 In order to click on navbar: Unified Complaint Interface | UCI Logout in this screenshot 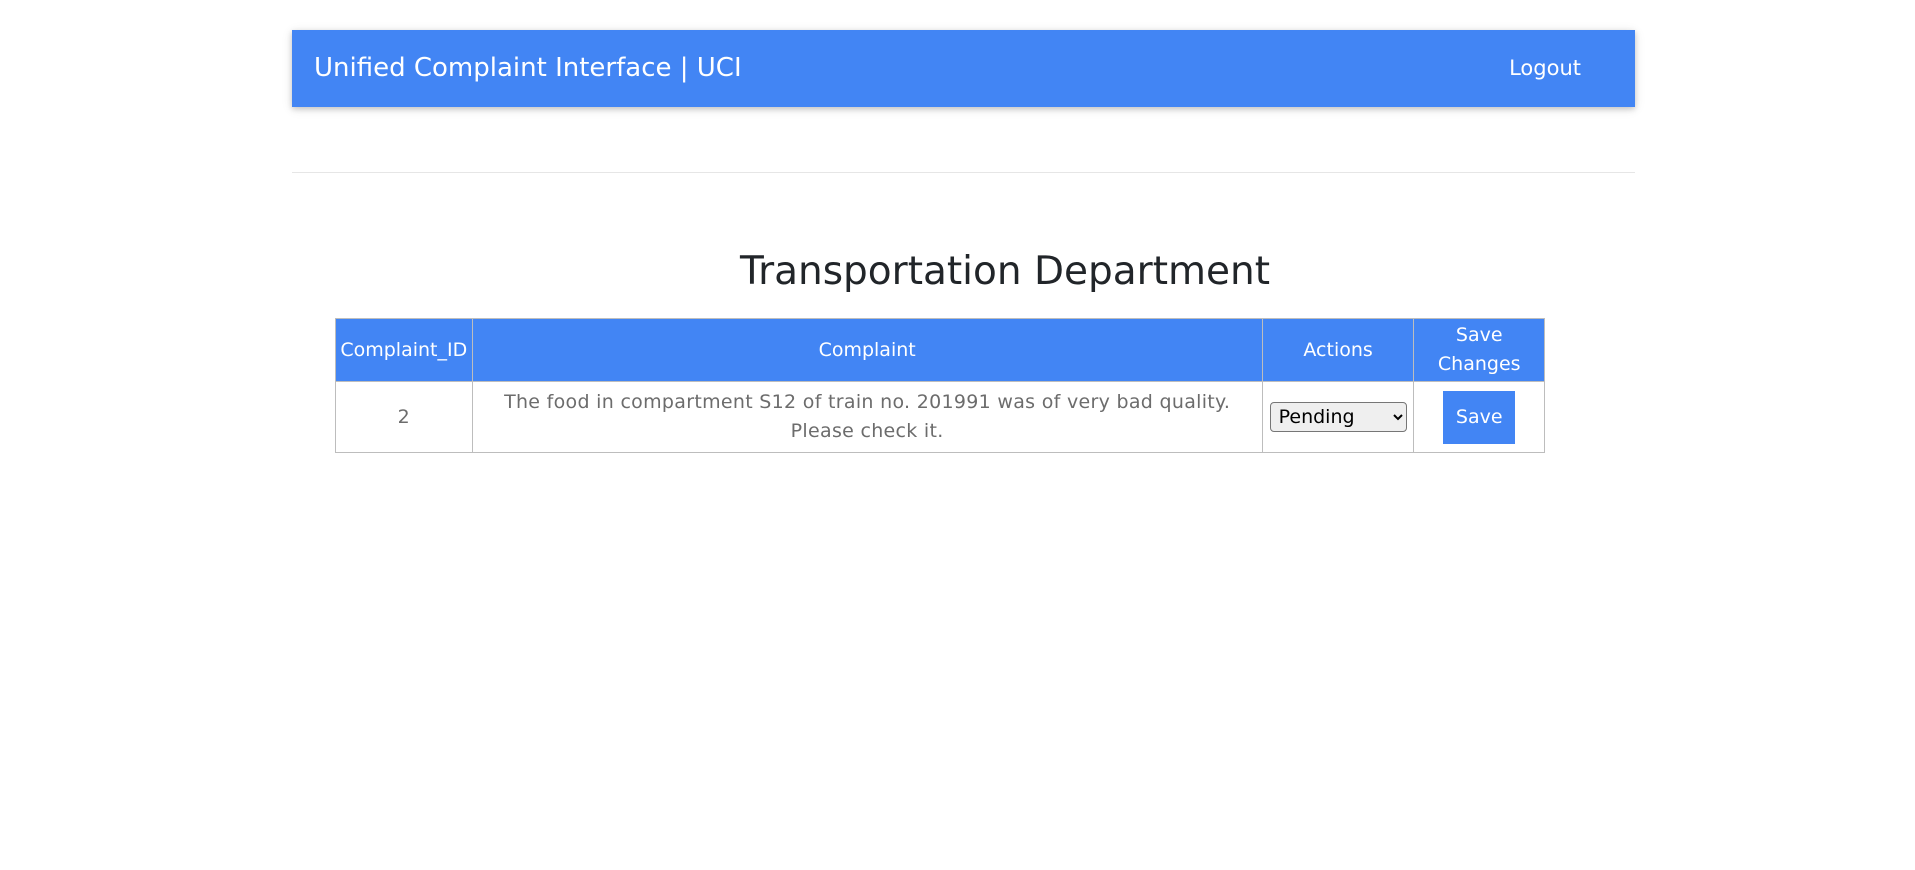, I will do `click(963, 68)`.